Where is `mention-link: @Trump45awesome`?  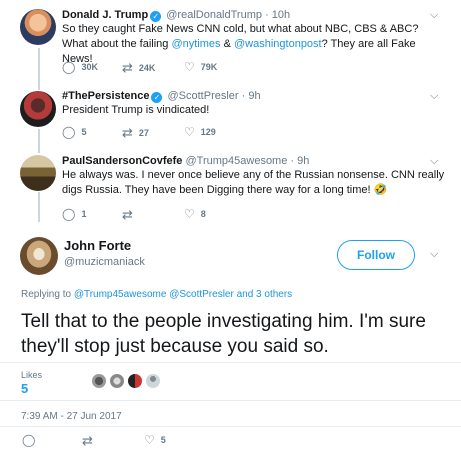 mention-link: @Trump45awesome is located at coordinates (120, 294).